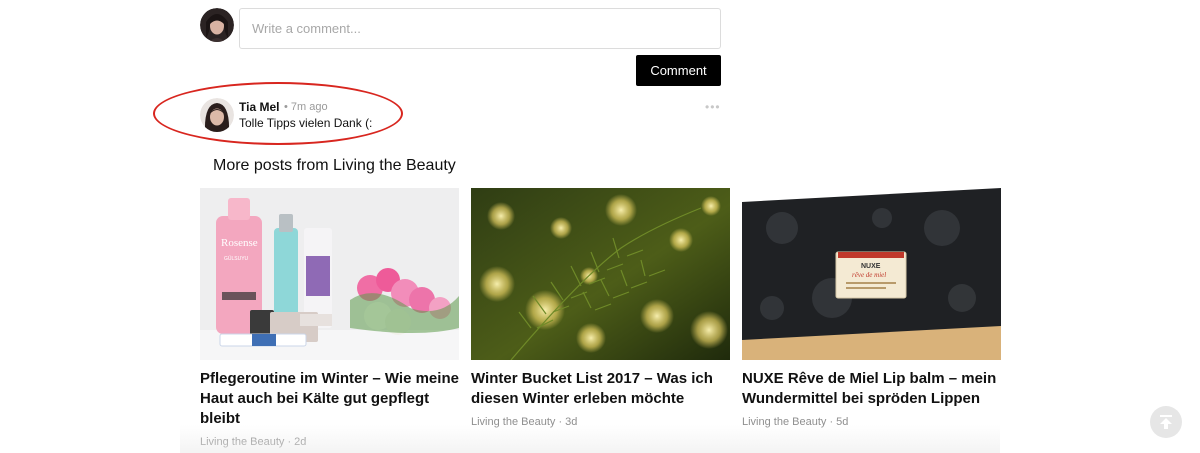 The height and width of the screenshot is (453, 1200). Describe the element at coordinates (795, 422) in the screenshot. I see `post-meta: Living the Beauty · 5d` at that location.